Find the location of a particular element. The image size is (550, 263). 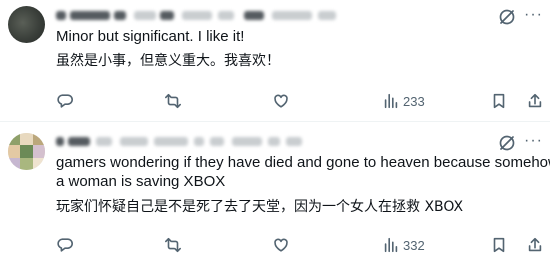

post-text-english-line-2: a woman is saving XBOX is located at coordinates (141, 181).